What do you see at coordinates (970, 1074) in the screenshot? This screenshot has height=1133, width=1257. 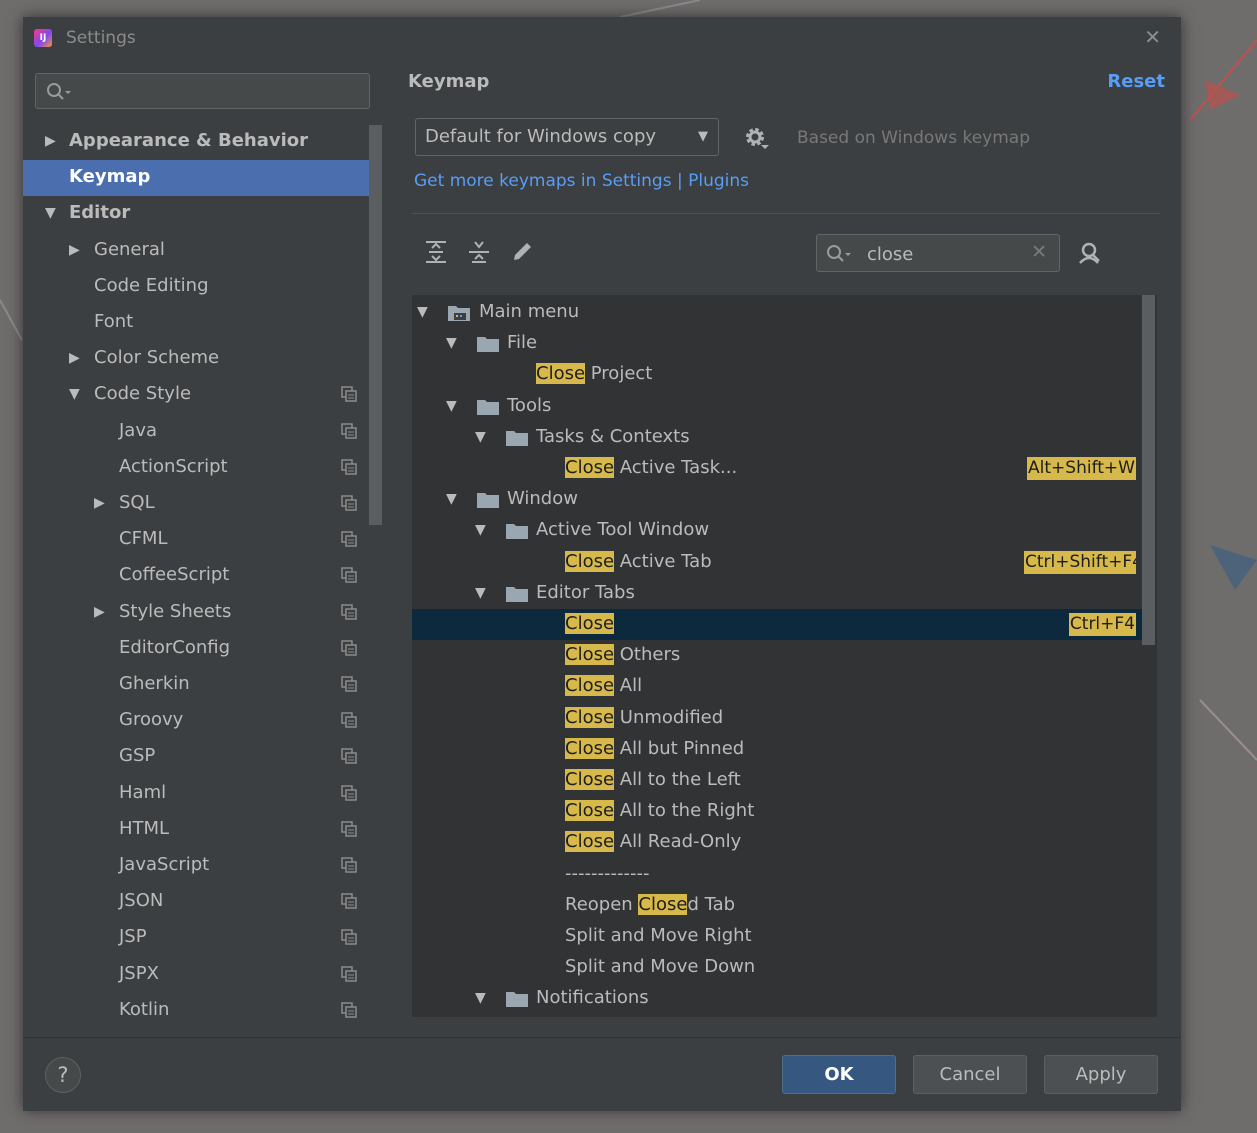 I see `cancel-button: Cancel` at bounding box center [970, 1074].